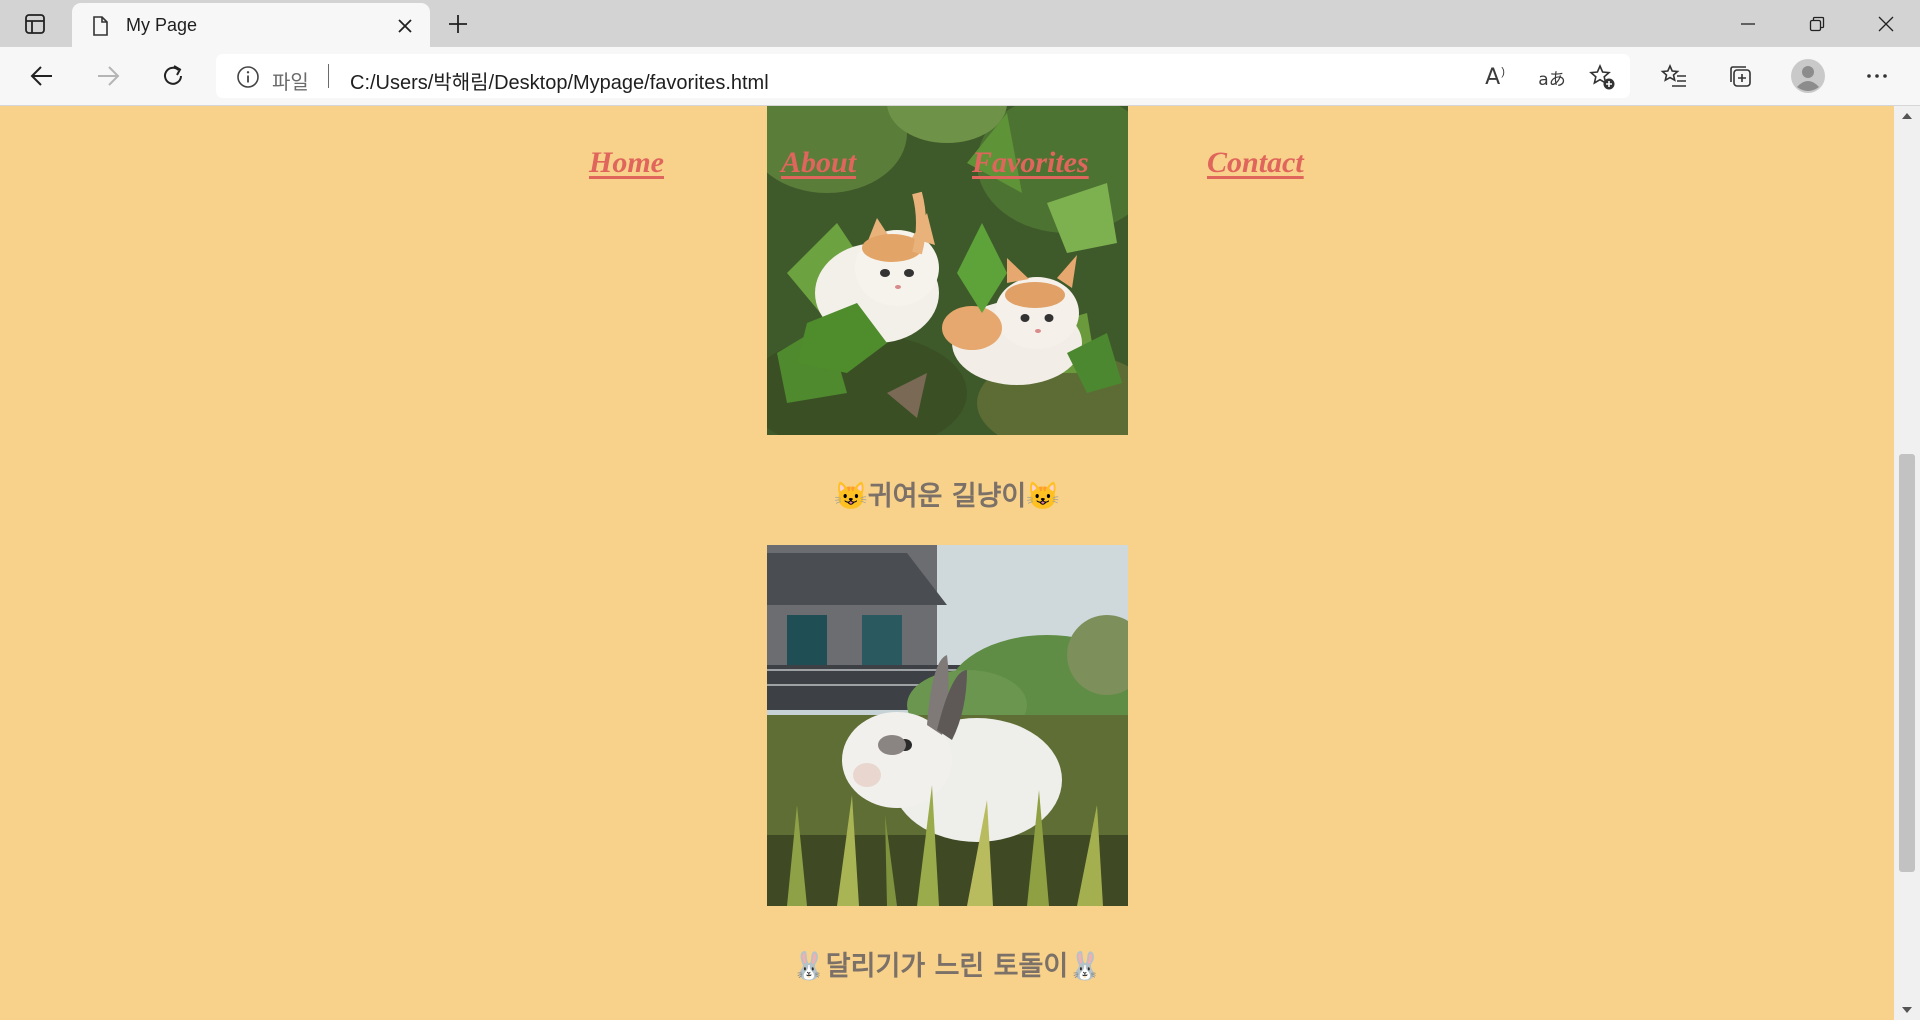 The width and height of the screenshot is (1920, 1020). What do you see at coordinates (328, 76) in the screenshot?
I see `url-separator` at bounding box center [328, 76].